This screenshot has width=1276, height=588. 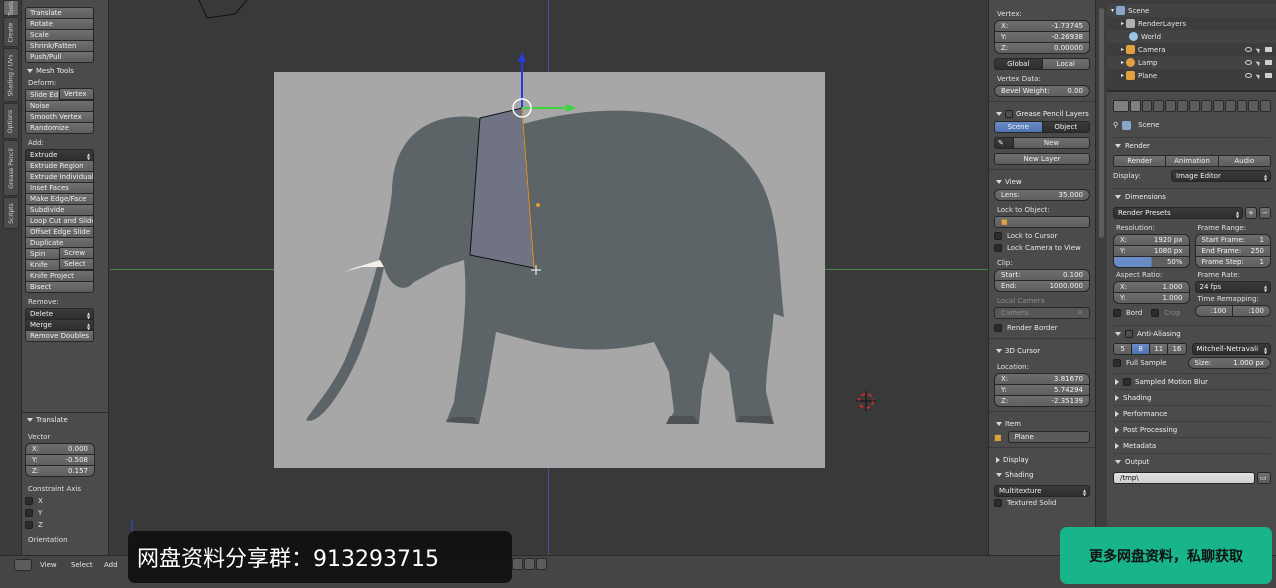 What do you see at coordinates (1121, 106) in the screenshot?
I see `editor-type-icon` at bounding box center [1121, 106].